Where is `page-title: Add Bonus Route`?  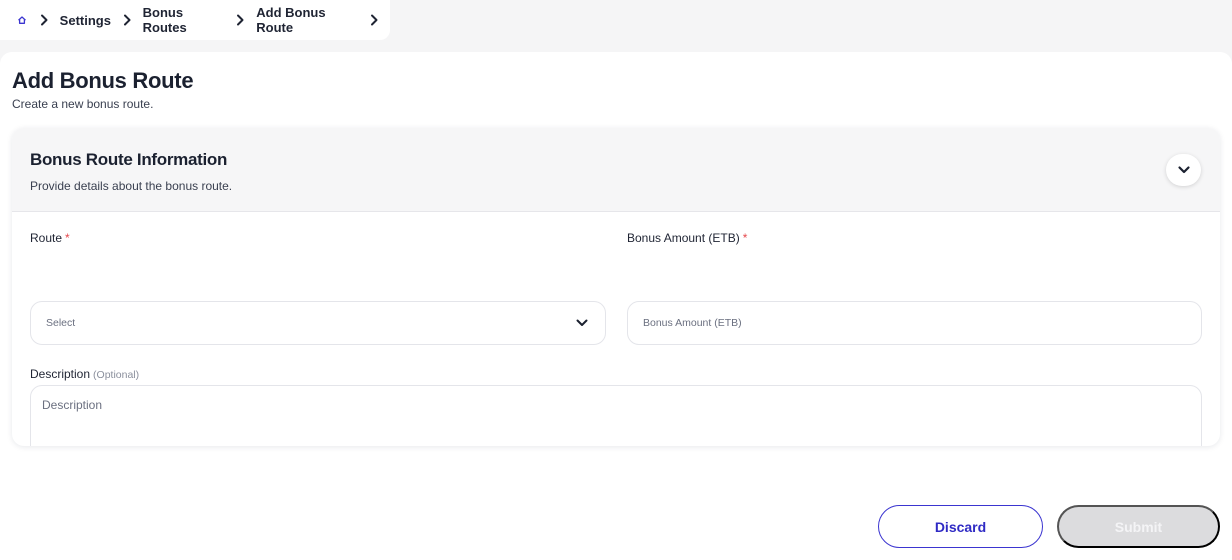
page-title: Add Bonus Route is located at coordinates (103, 80).